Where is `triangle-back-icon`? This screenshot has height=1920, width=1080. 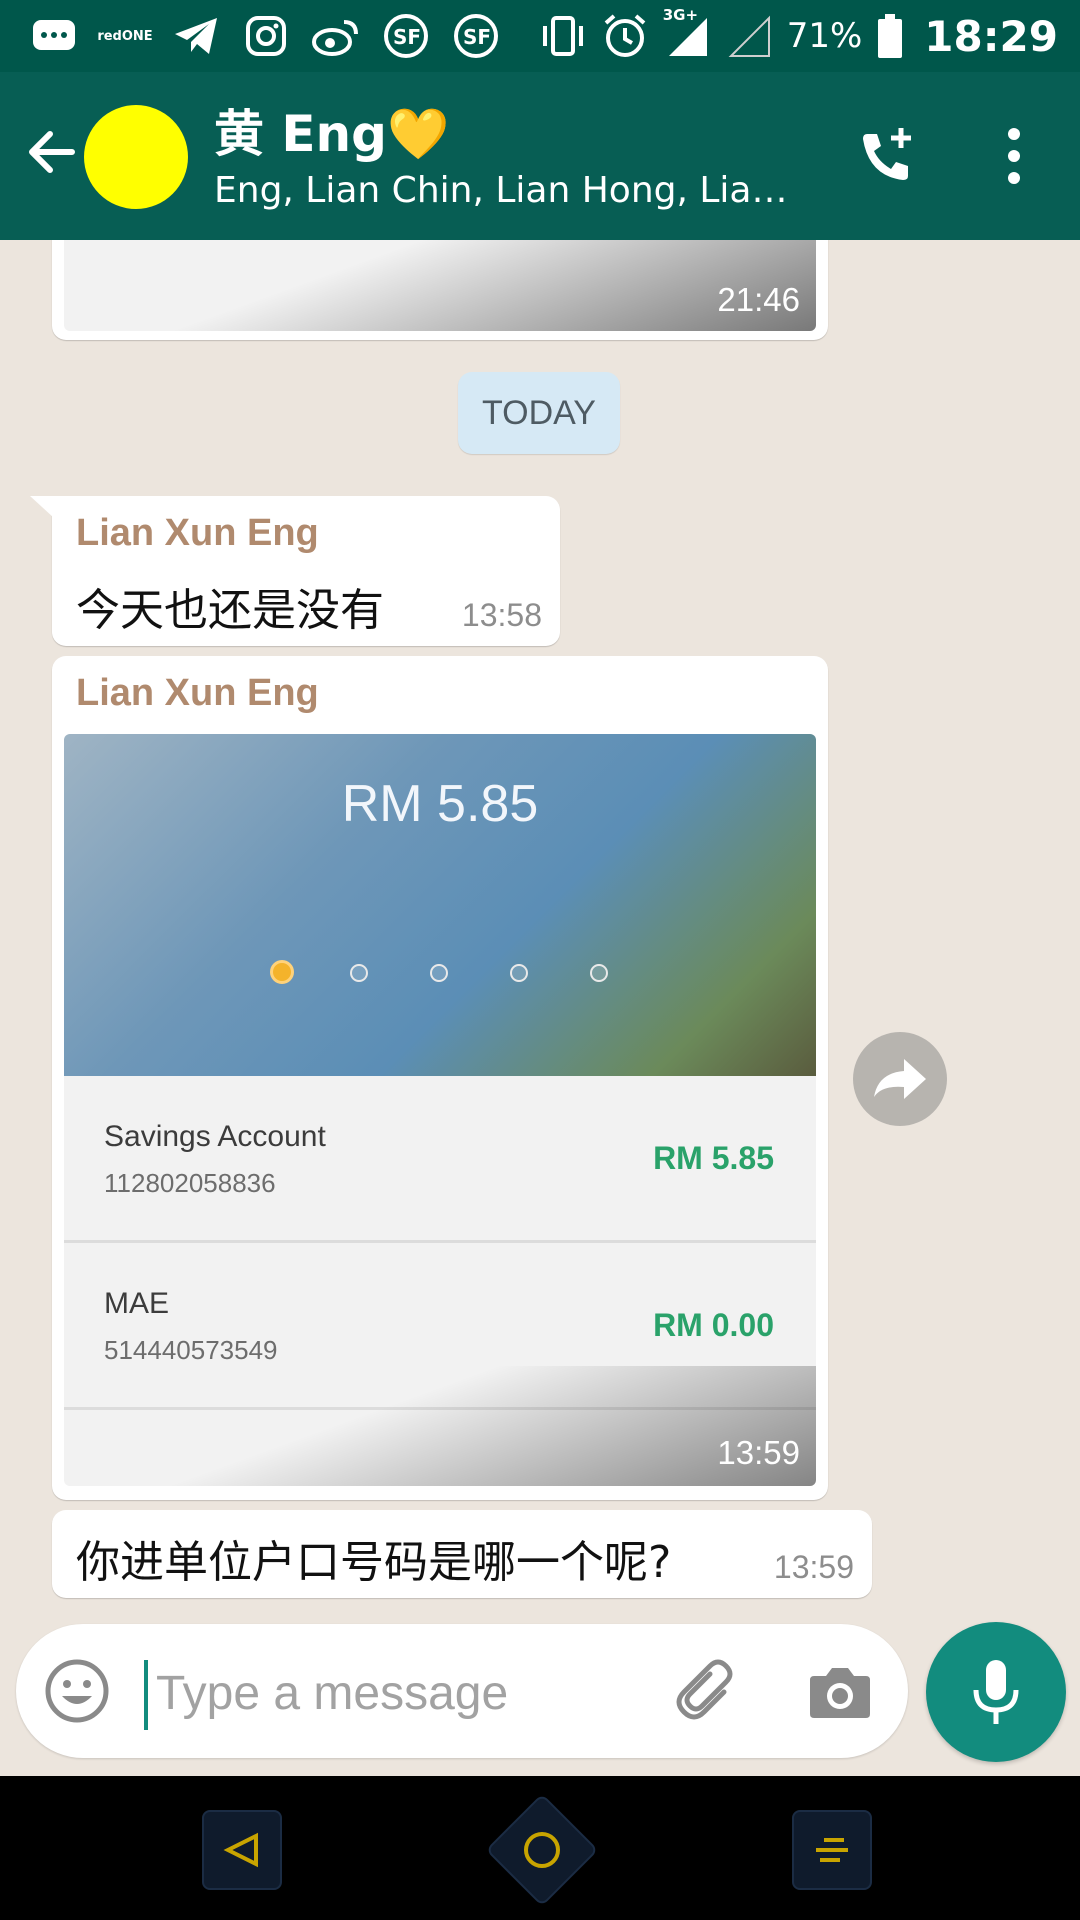
triangle-back-icon is located at coordinates (240, 1850).